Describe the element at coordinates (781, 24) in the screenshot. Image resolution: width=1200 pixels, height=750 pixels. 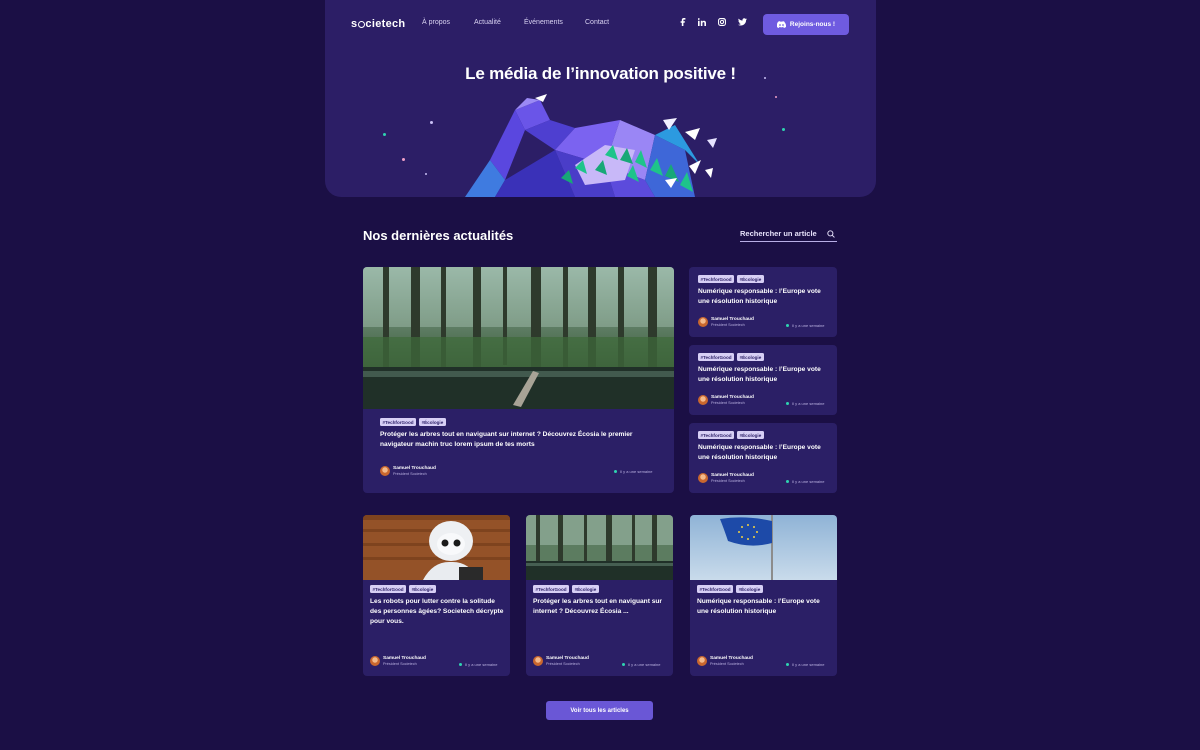
I see `discord-icon` at that location.